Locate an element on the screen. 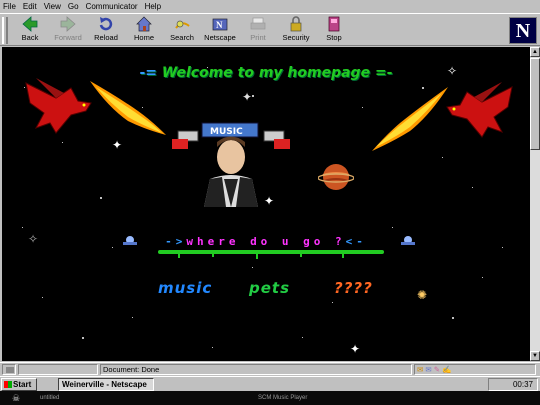 This screenshot has height=405, width=540. security-lock-icon is located at coordinates (296, 24).